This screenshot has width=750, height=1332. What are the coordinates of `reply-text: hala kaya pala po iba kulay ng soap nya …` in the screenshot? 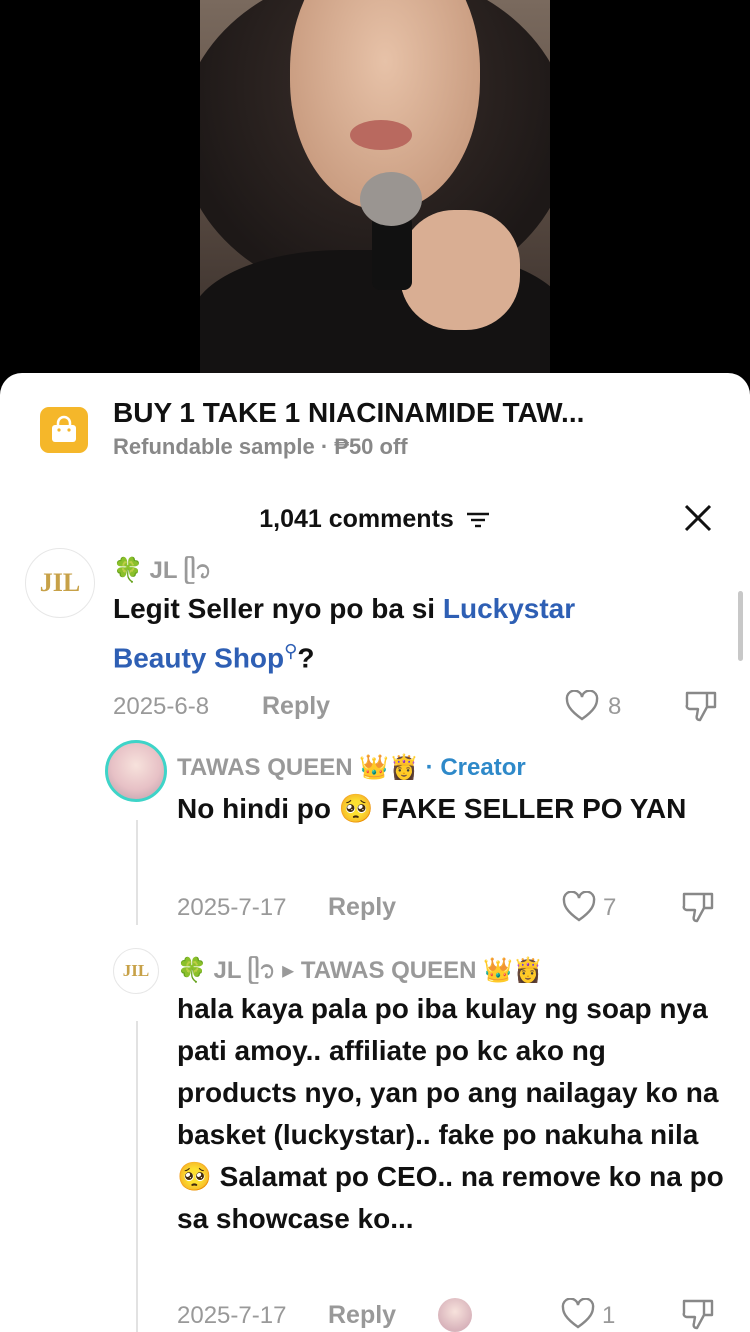 It's located at (450, 1113).